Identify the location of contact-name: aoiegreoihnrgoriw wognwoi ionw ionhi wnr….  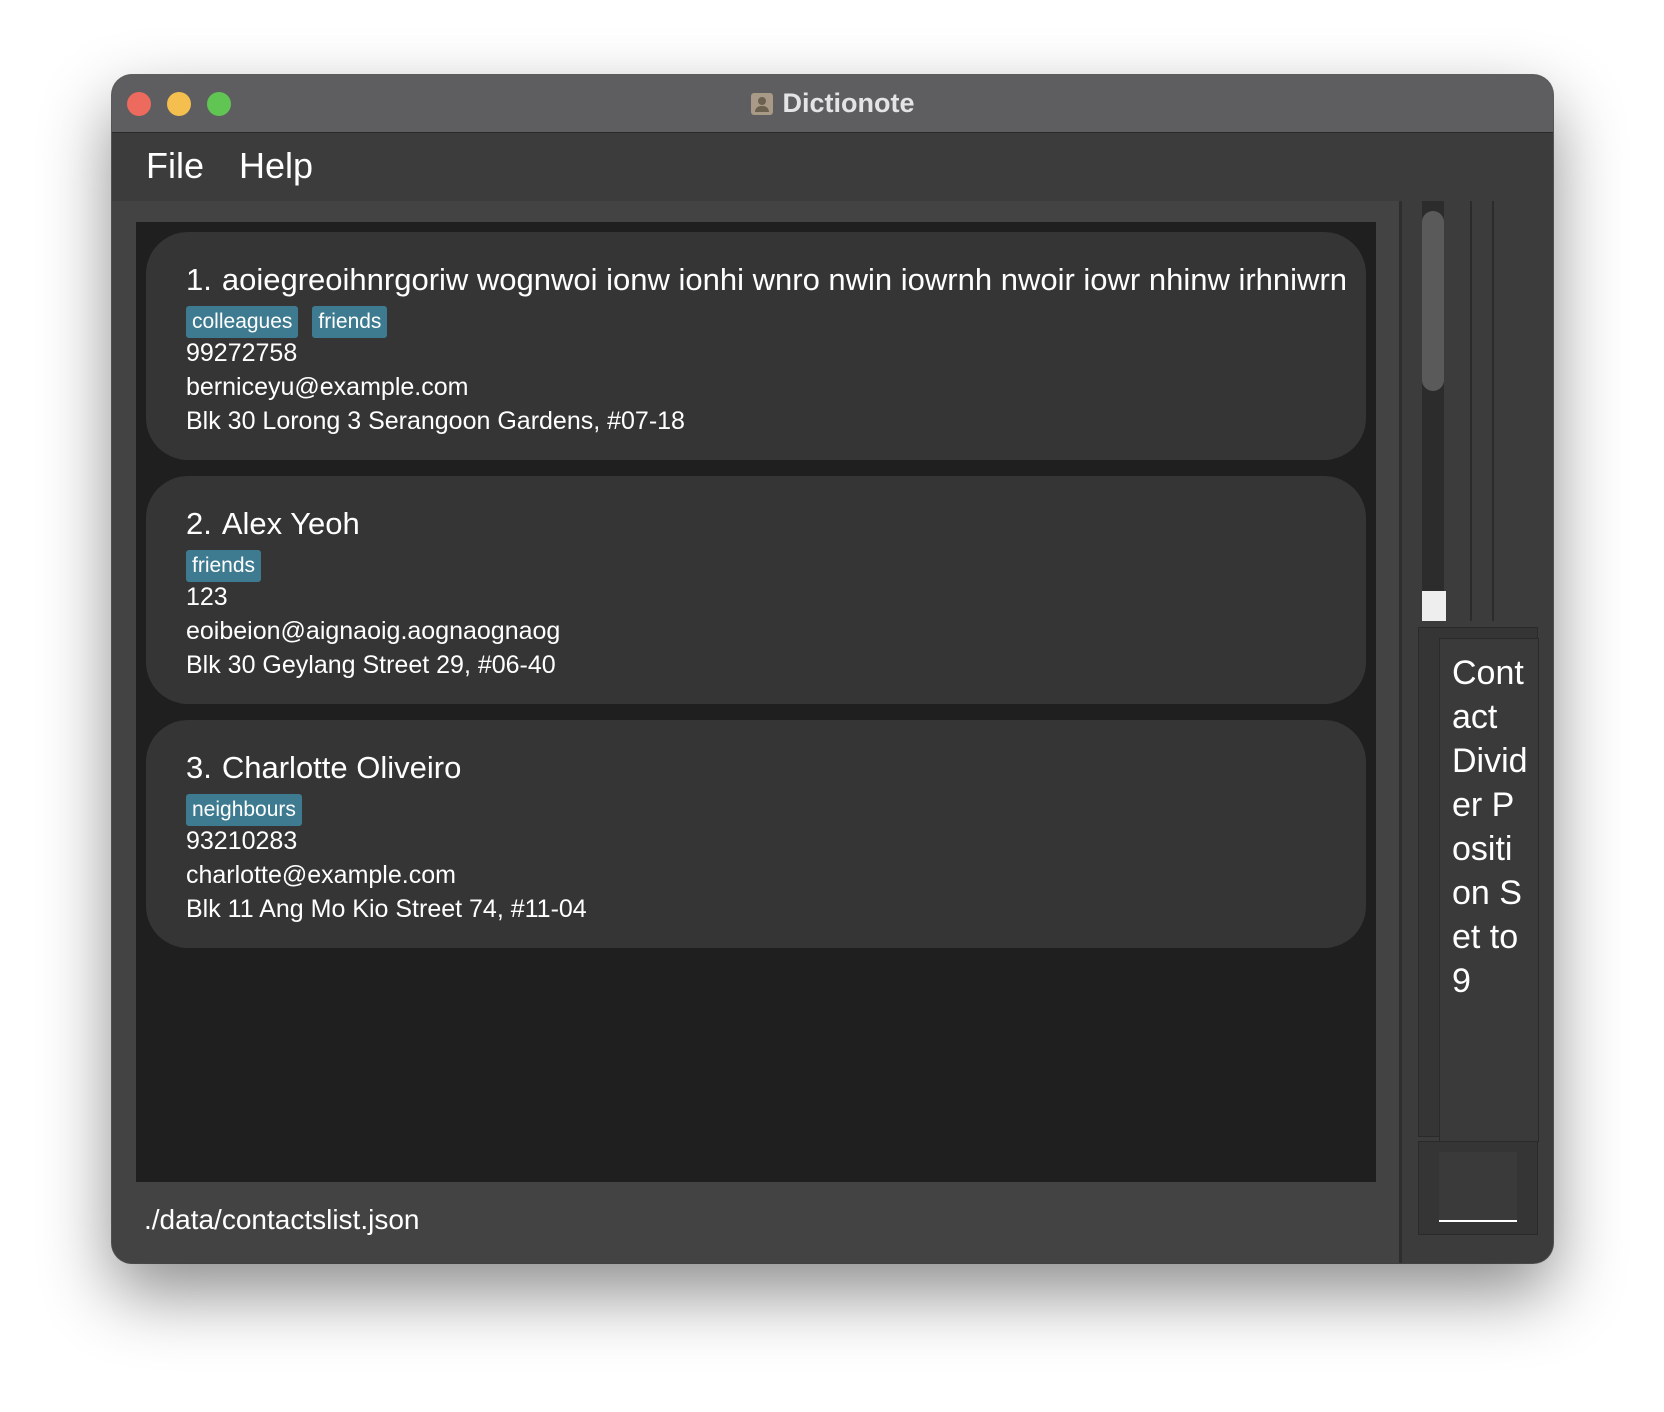
(783, 279).